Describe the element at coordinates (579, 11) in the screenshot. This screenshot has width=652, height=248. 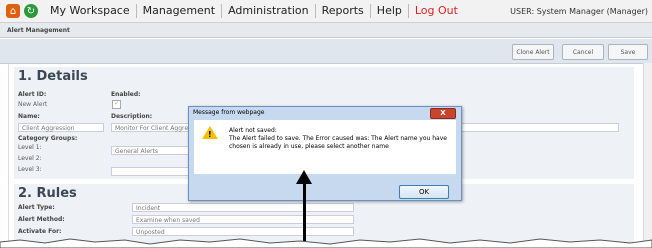
I see `user-label: USER: System Manager (Manager)` at that location.